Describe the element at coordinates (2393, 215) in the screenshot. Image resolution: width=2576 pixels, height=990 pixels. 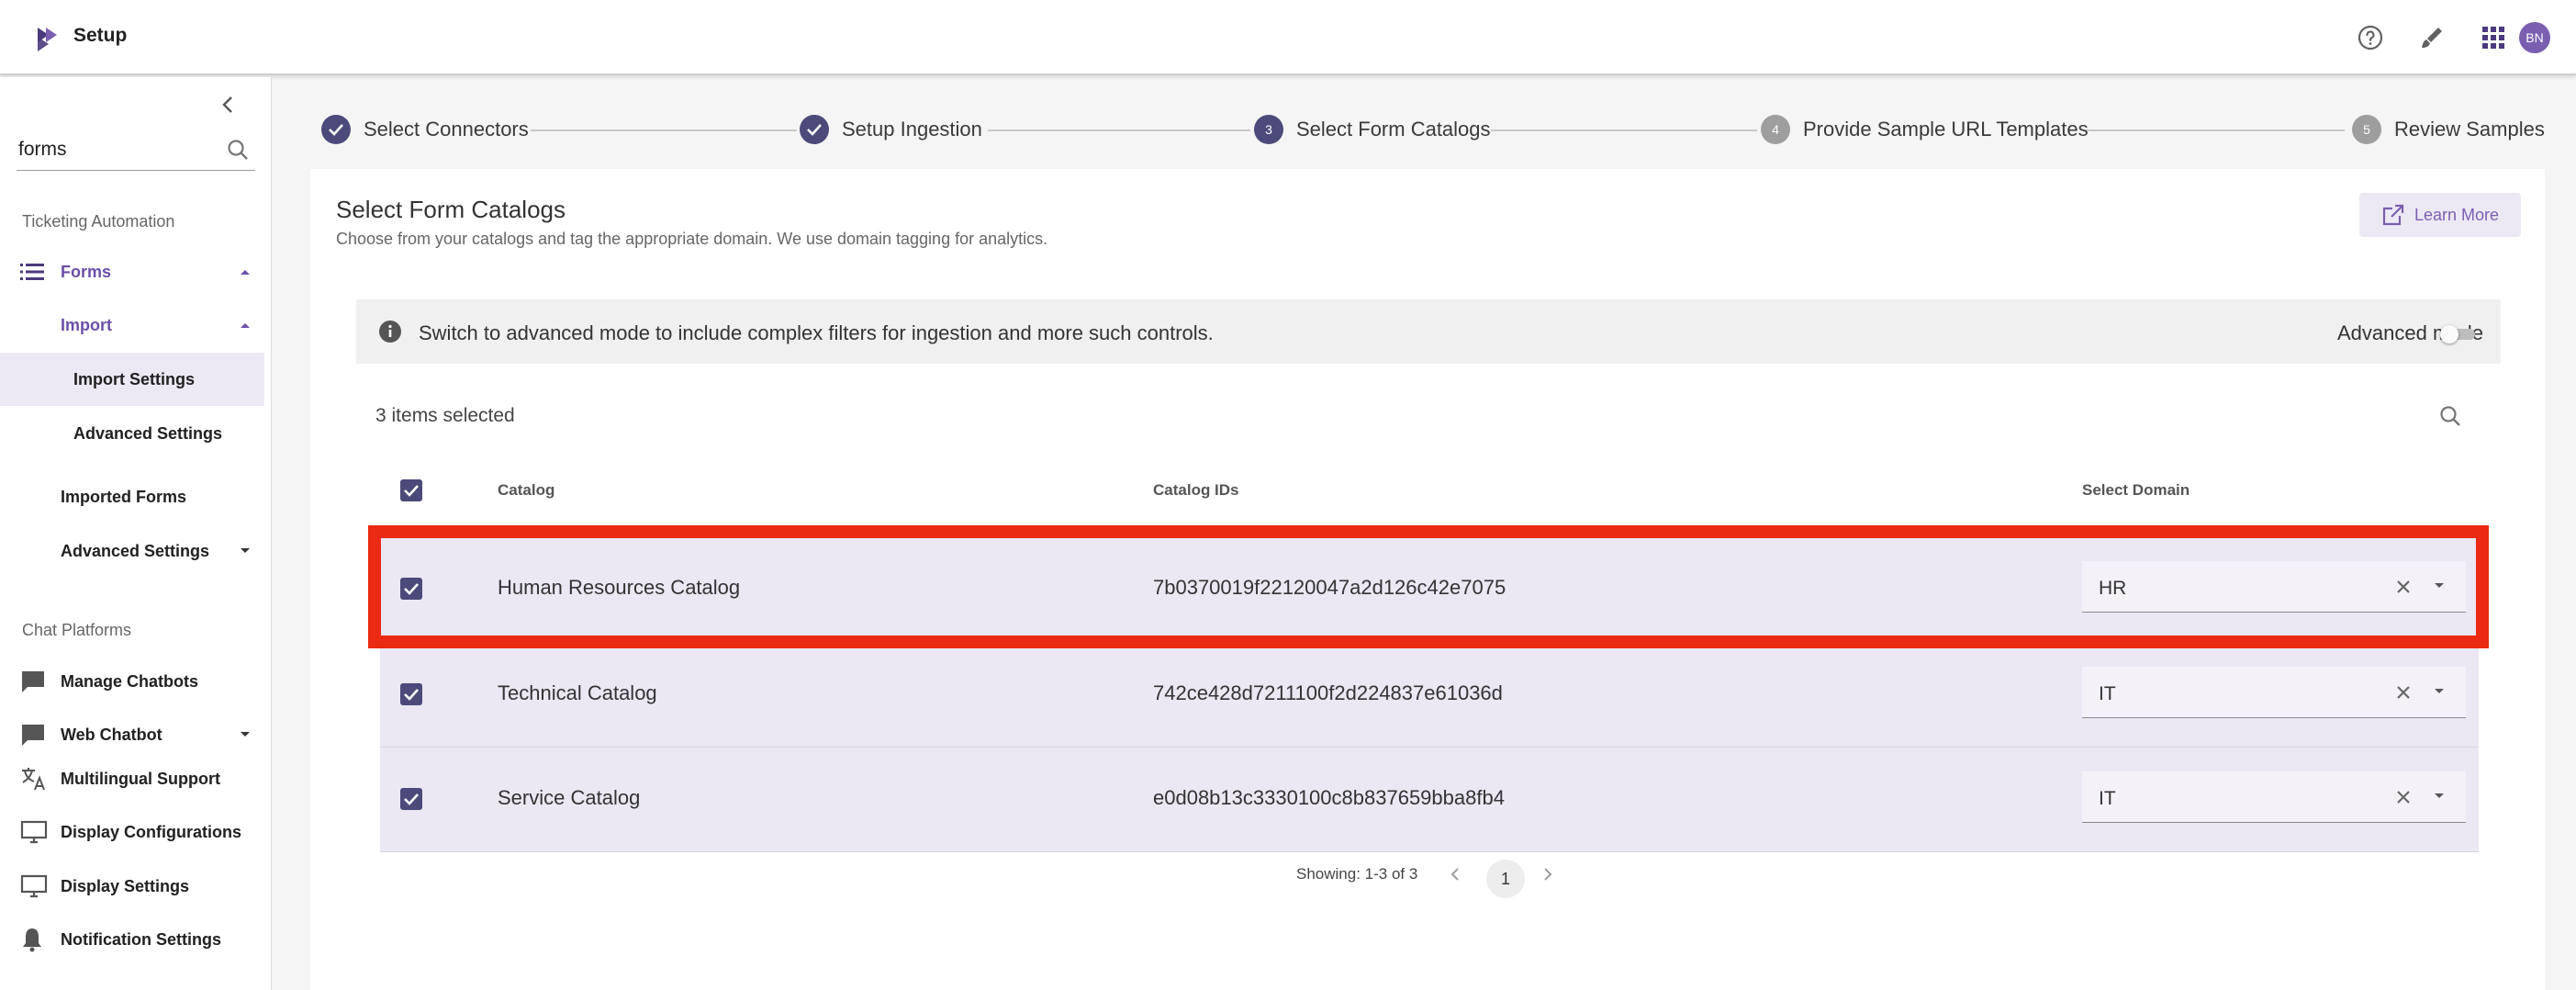
I see `external-link-icon` at that location.